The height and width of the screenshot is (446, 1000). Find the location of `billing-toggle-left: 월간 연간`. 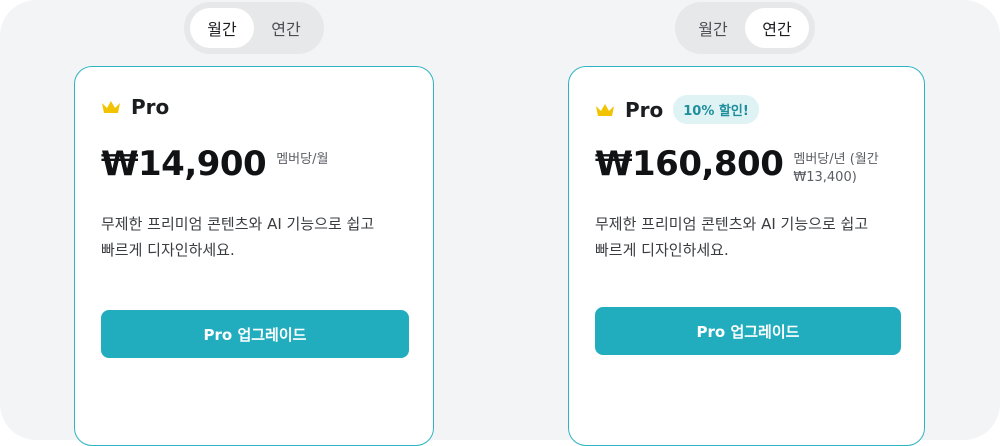

billing-toggle-left: 월간 연간 is located at coordinates (254, 28).